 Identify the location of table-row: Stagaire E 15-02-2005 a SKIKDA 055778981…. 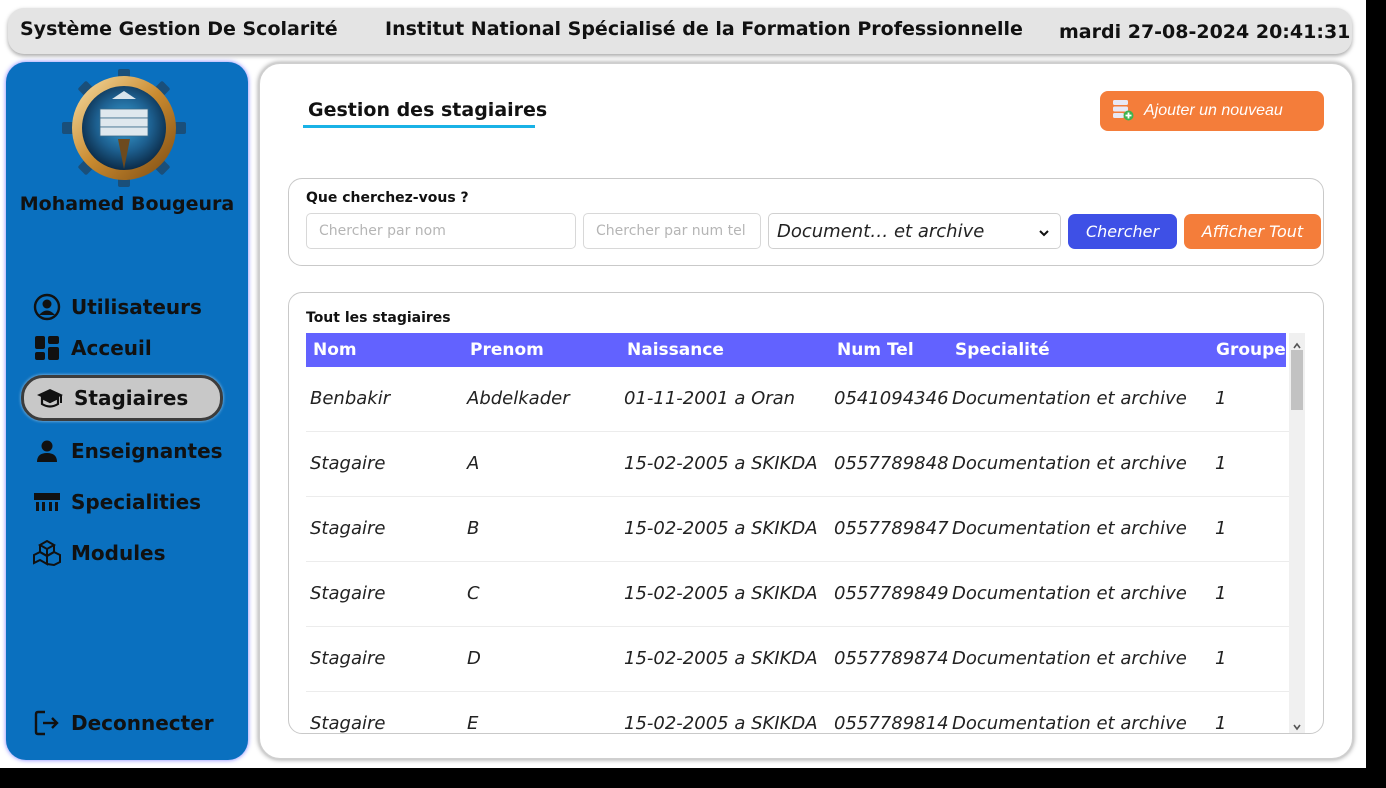
(797, 713).